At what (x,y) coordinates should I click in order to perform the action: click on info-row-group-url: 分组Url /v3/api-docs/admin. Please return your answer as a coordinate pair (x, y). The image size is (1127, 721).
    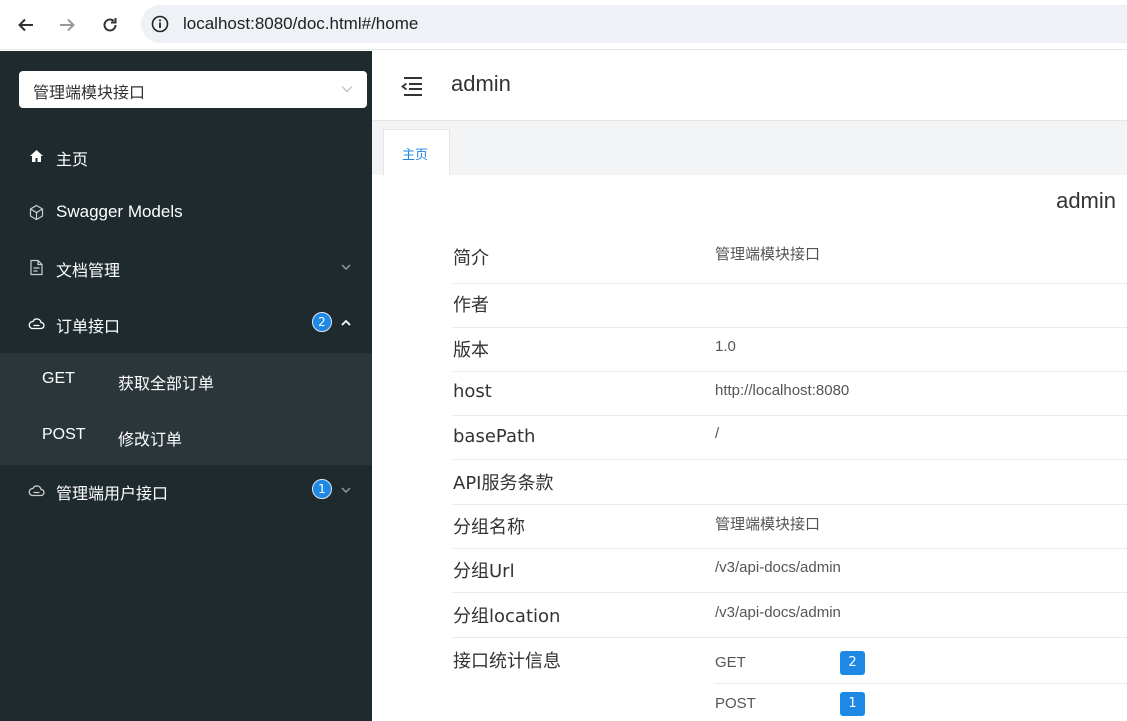
    Looking at the image, I should click on (790, 571).